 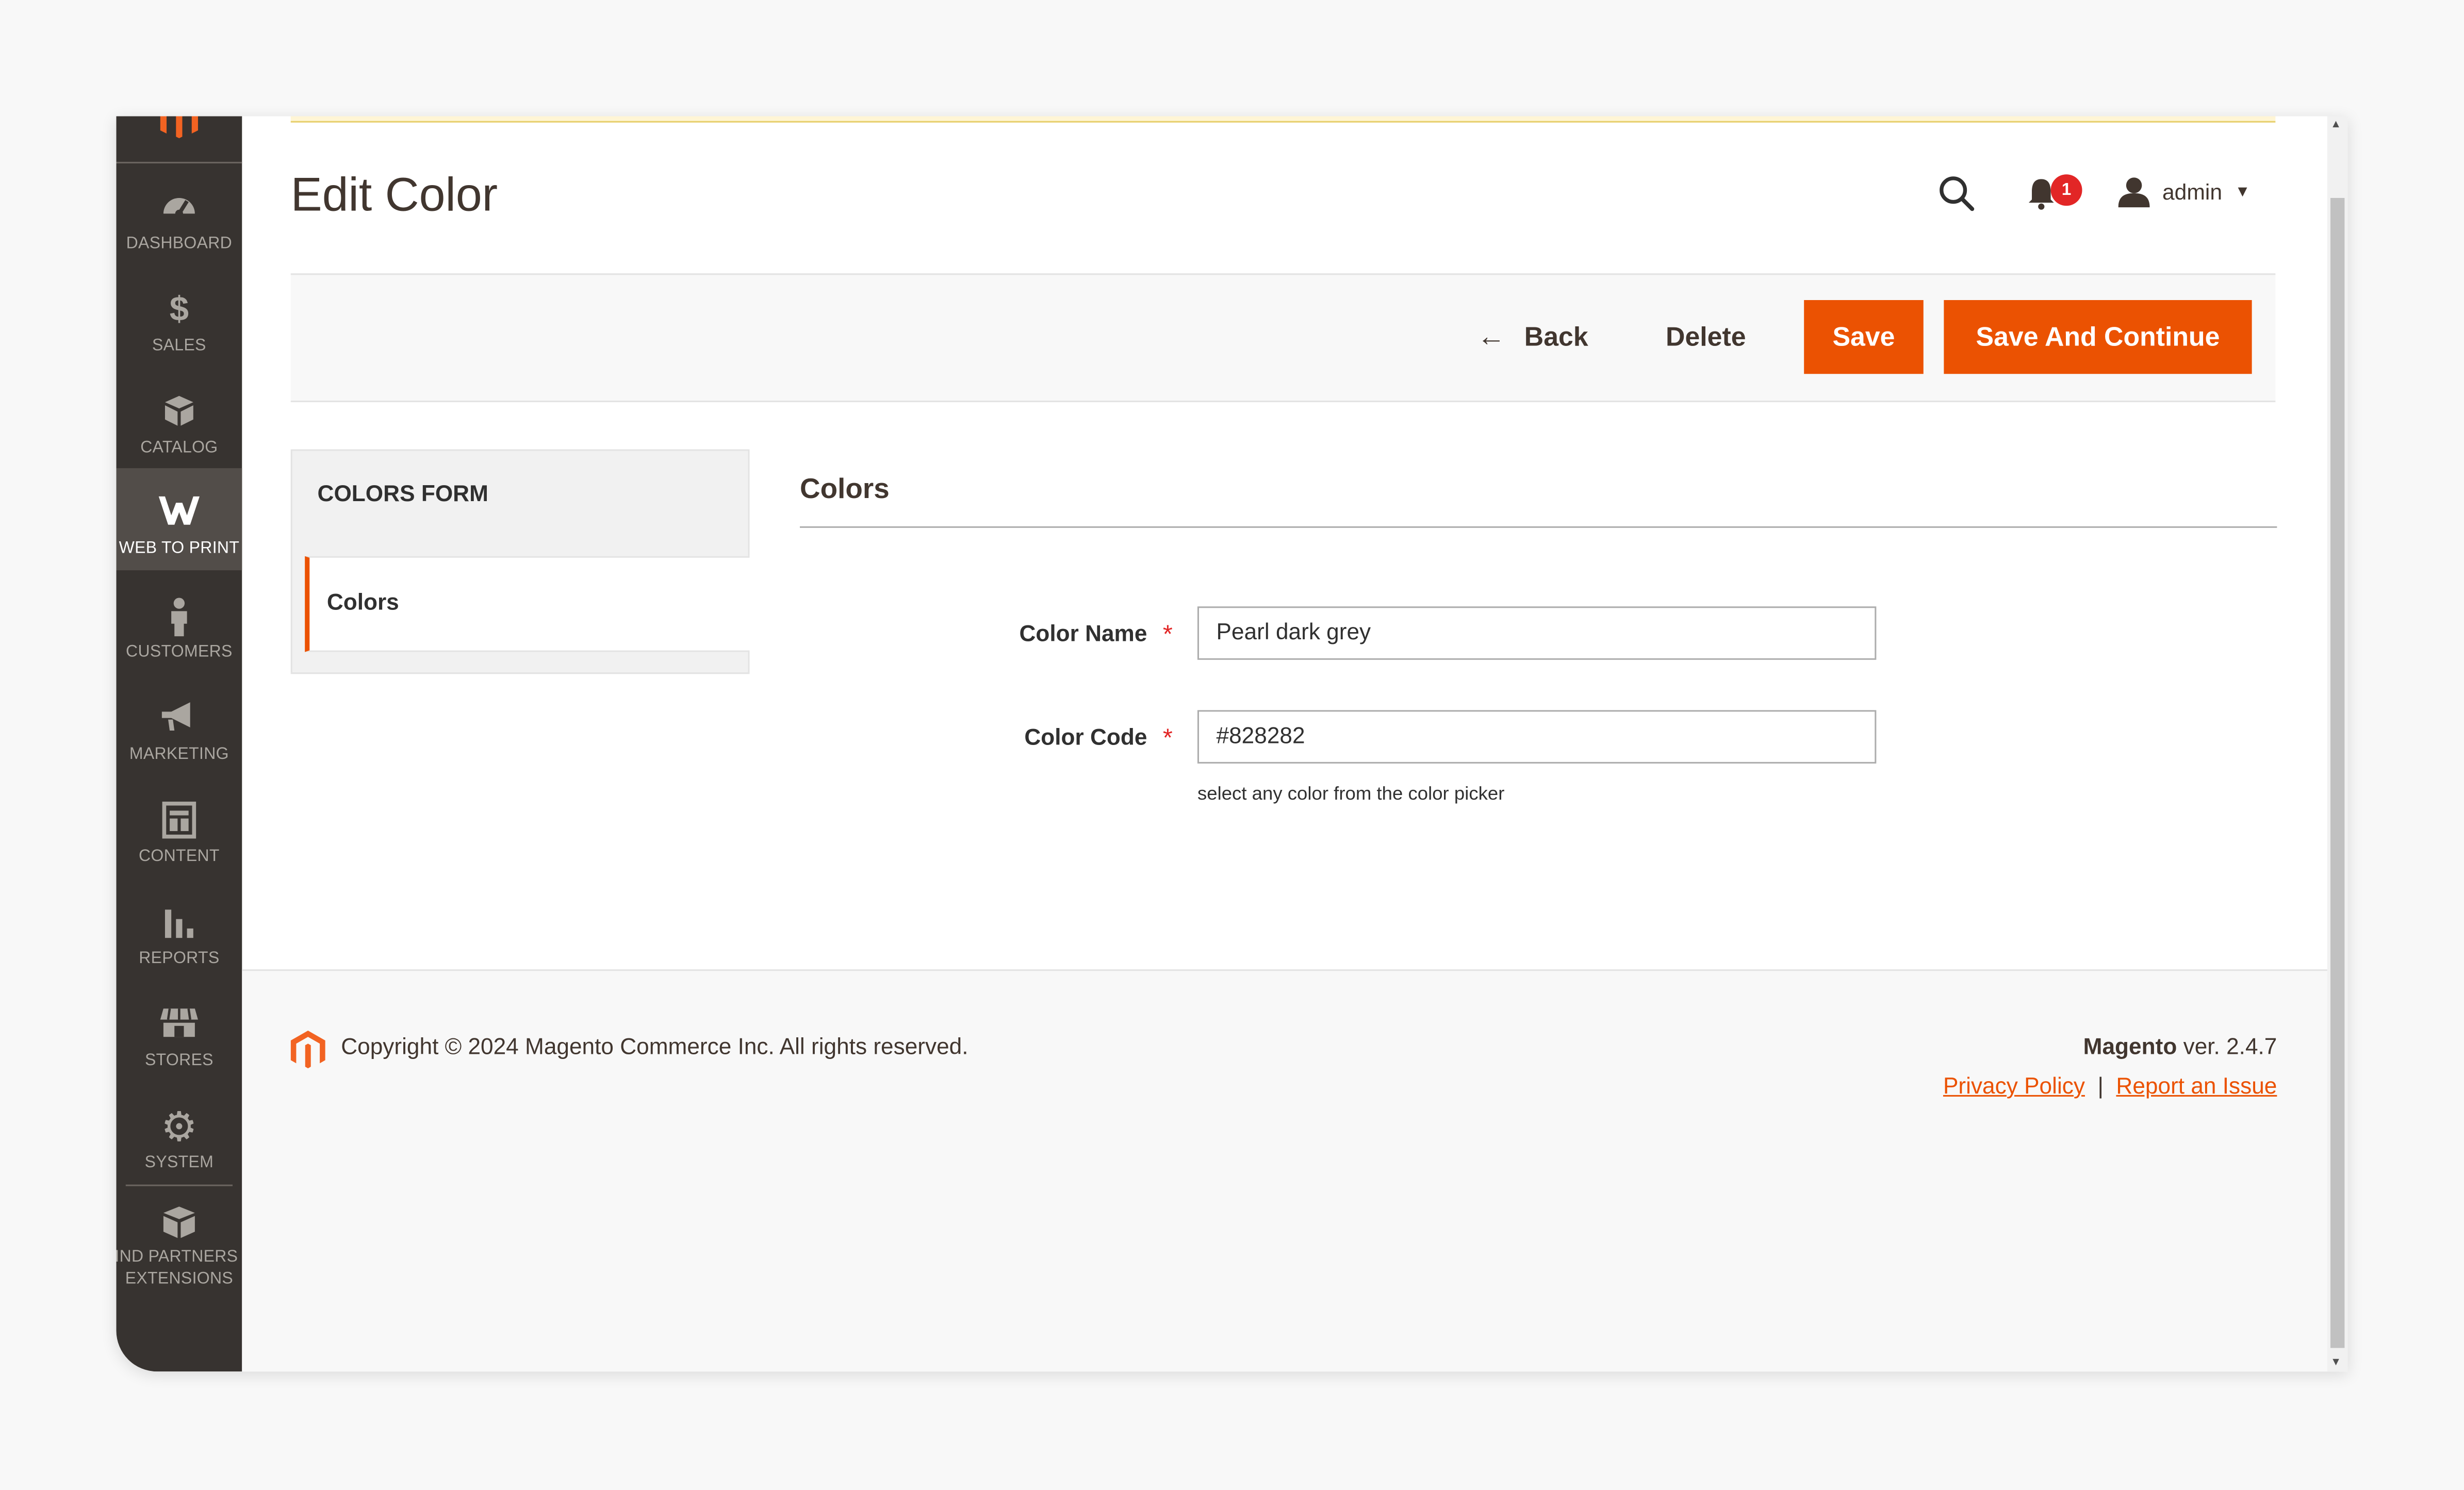 I want to click on back-button: ← Back, so click(x=1532, y=337).